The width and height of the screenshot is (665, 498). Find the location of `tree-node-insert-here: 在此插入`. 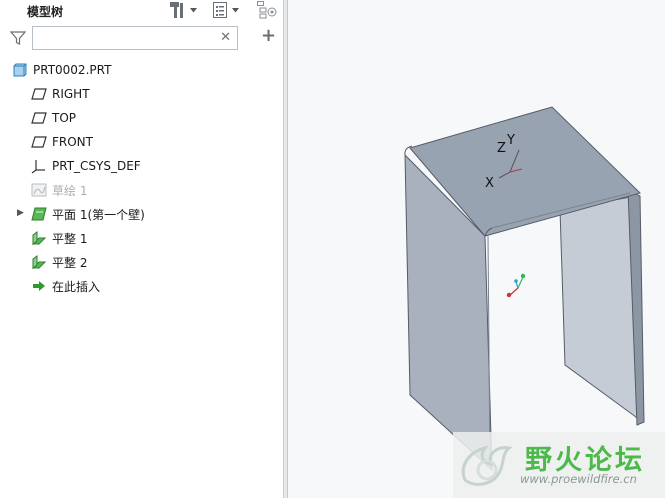

tree-node-insert-here: 在此插入 is located at coordinates (65, 286).